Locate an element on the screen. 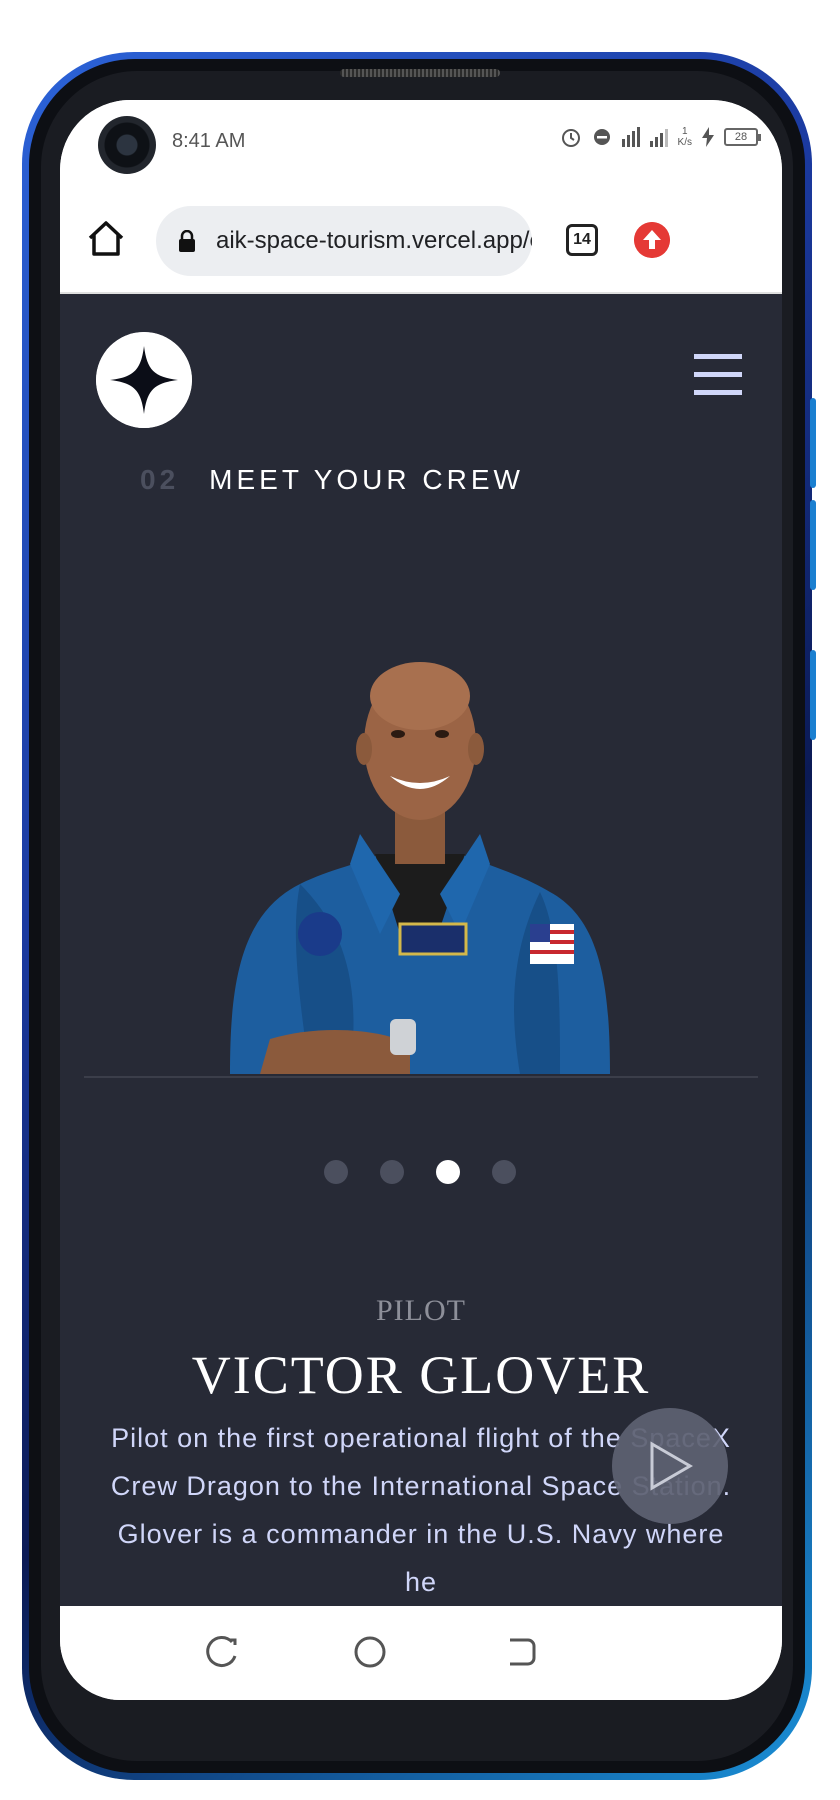 The width and height of the screenshot is (840, 1800). home-icon is located at coordinates (106, 238).